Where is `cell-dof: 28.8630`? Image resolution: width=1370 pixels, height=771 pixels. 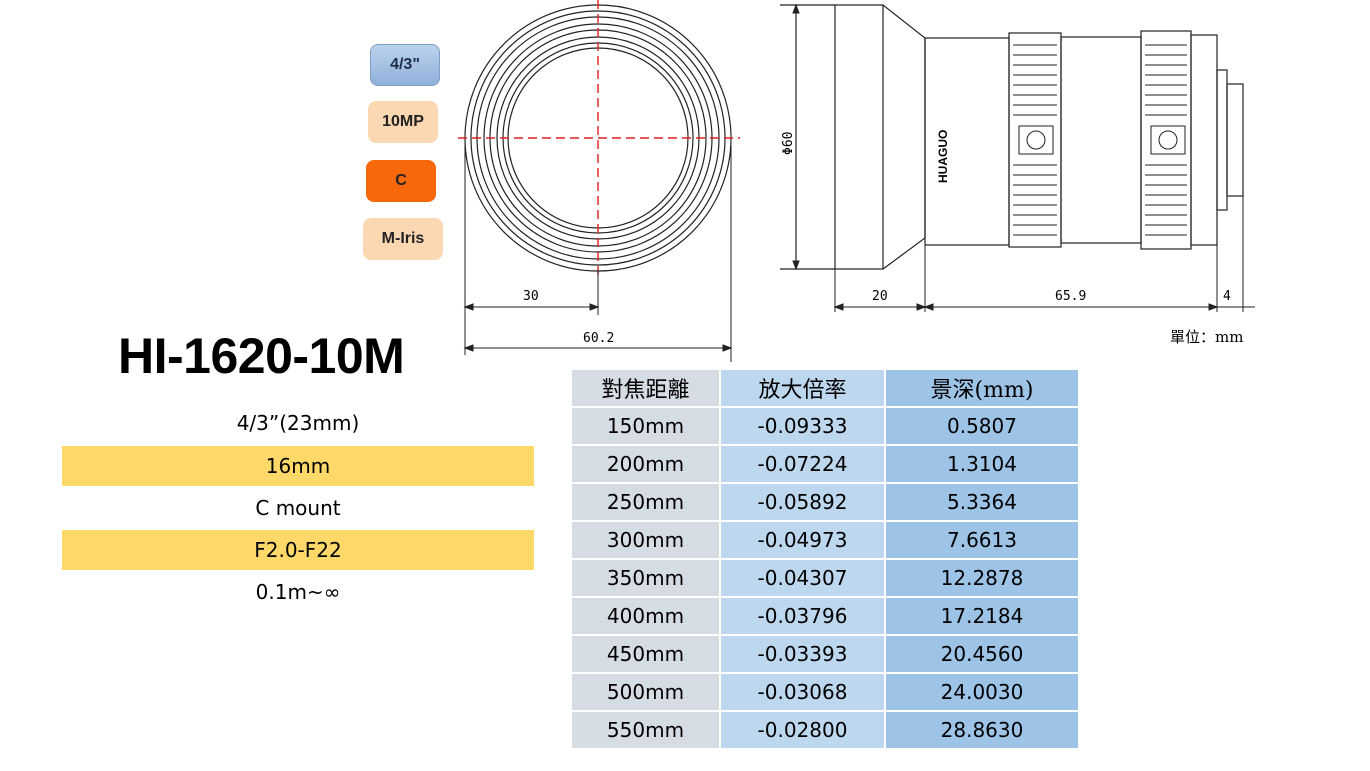
cell-dof: 28.8630 is located at coordinates (982, 730).